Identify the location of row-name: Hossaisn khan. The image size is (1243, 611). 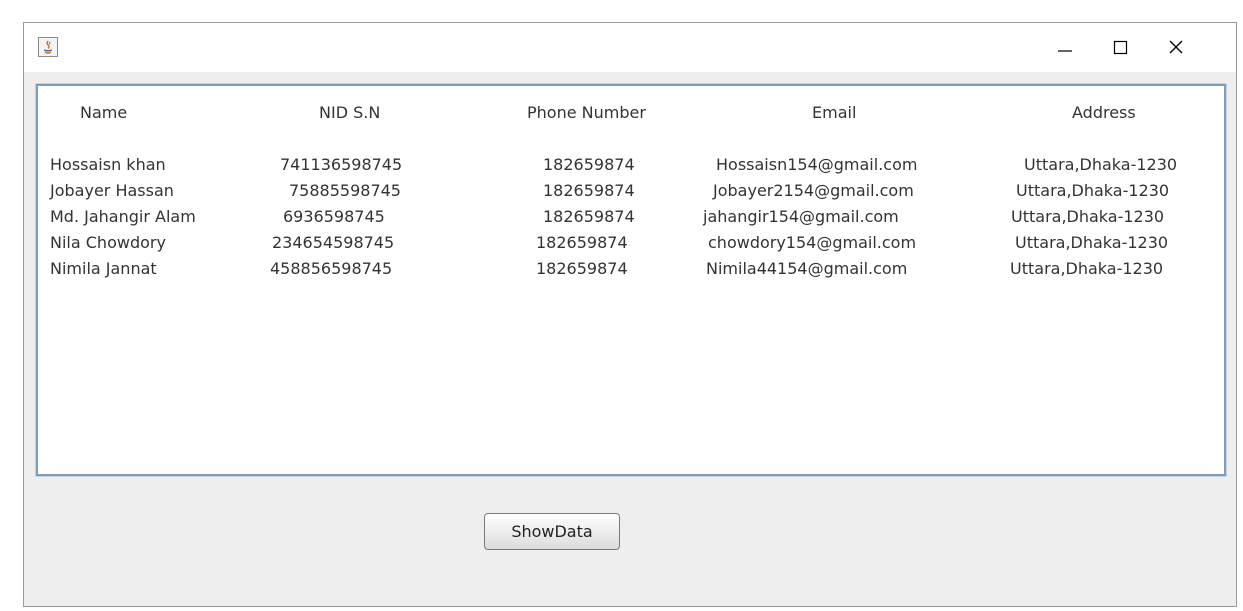
(108, 164).